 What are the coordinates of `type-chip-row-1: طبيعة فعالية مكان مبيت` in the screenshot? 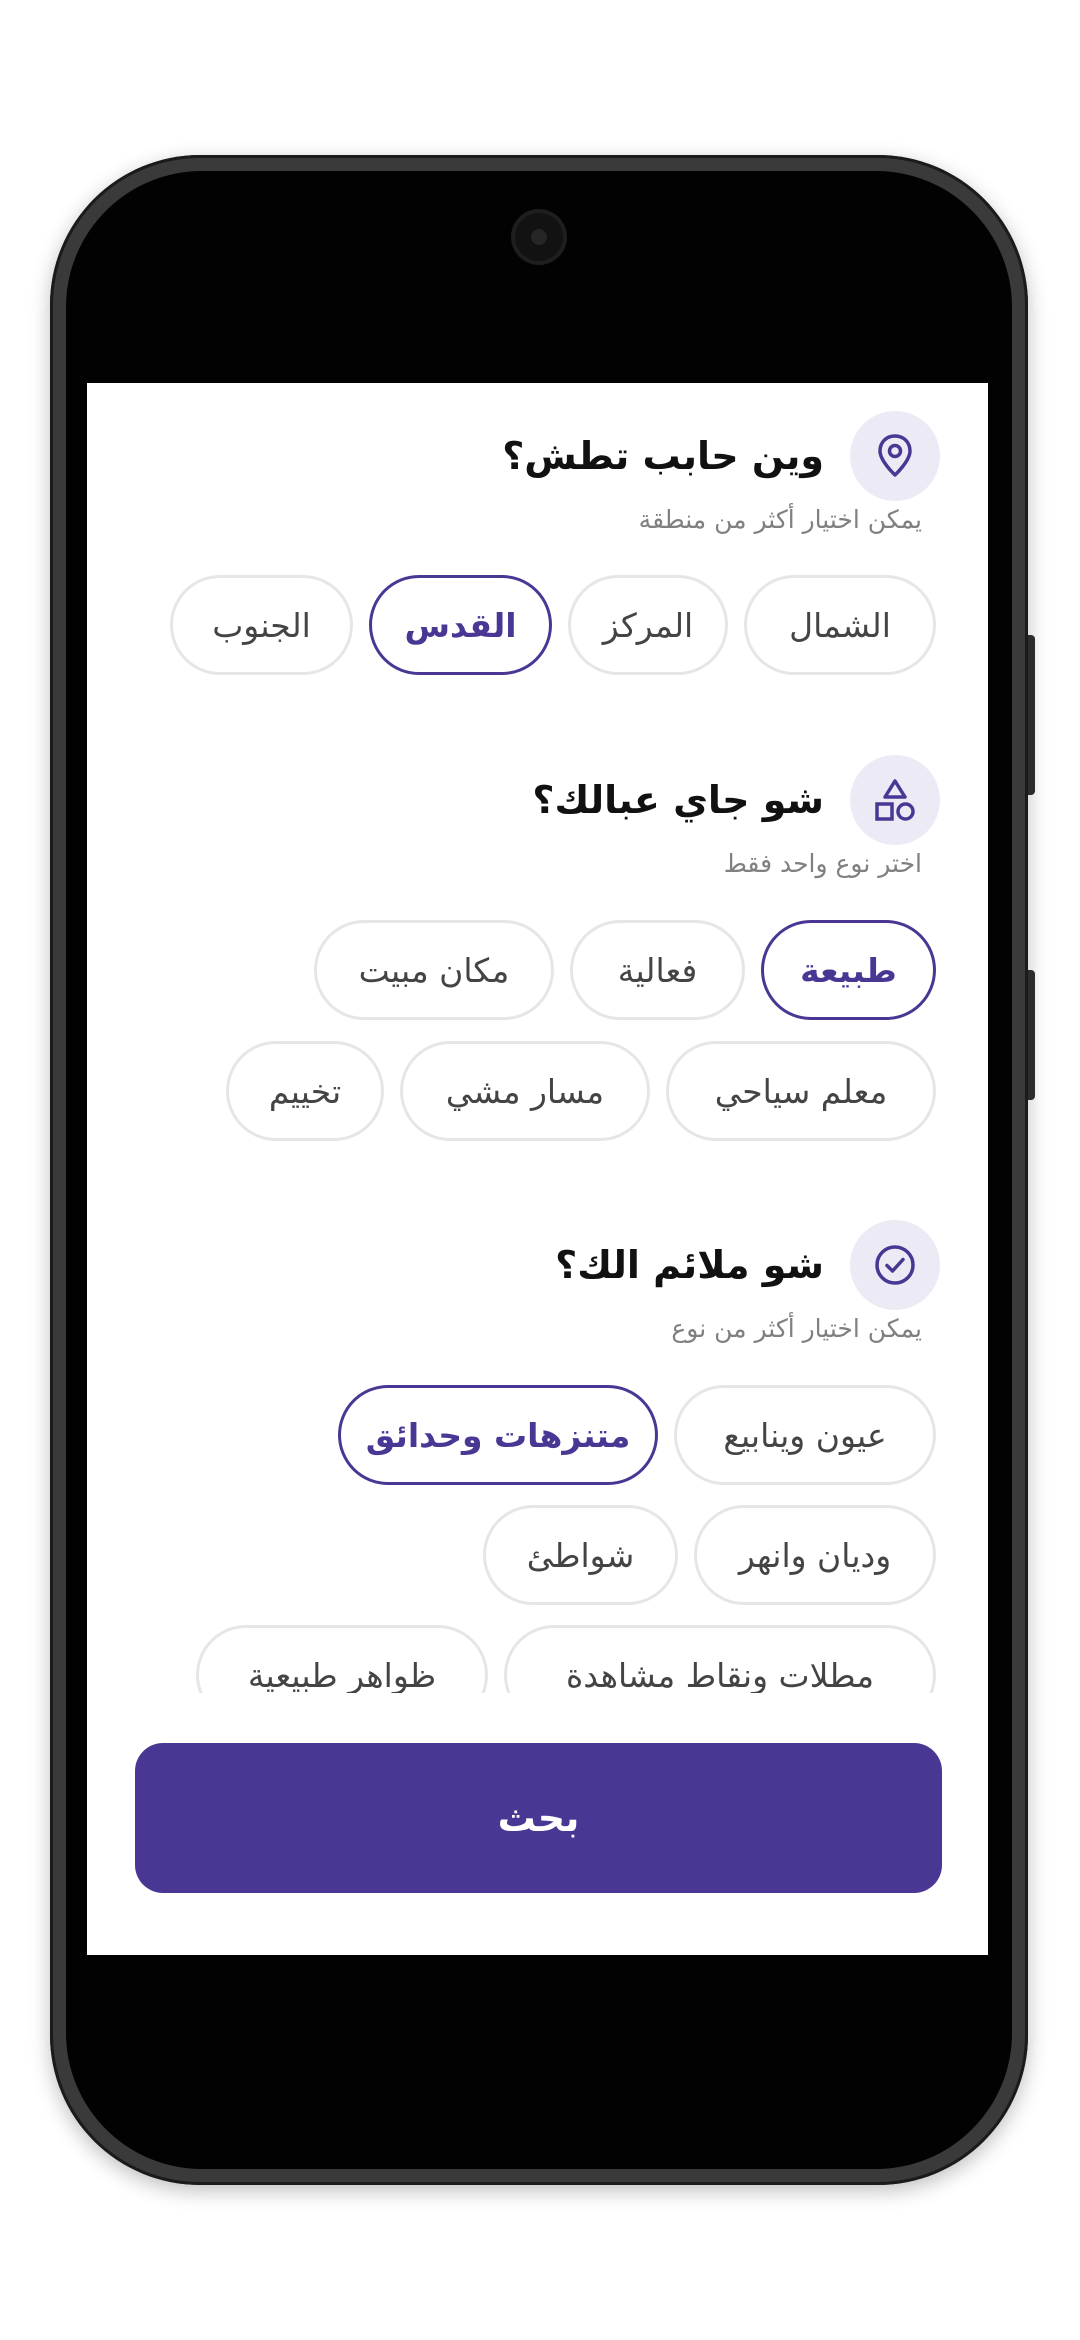 It's located at (617, 970).